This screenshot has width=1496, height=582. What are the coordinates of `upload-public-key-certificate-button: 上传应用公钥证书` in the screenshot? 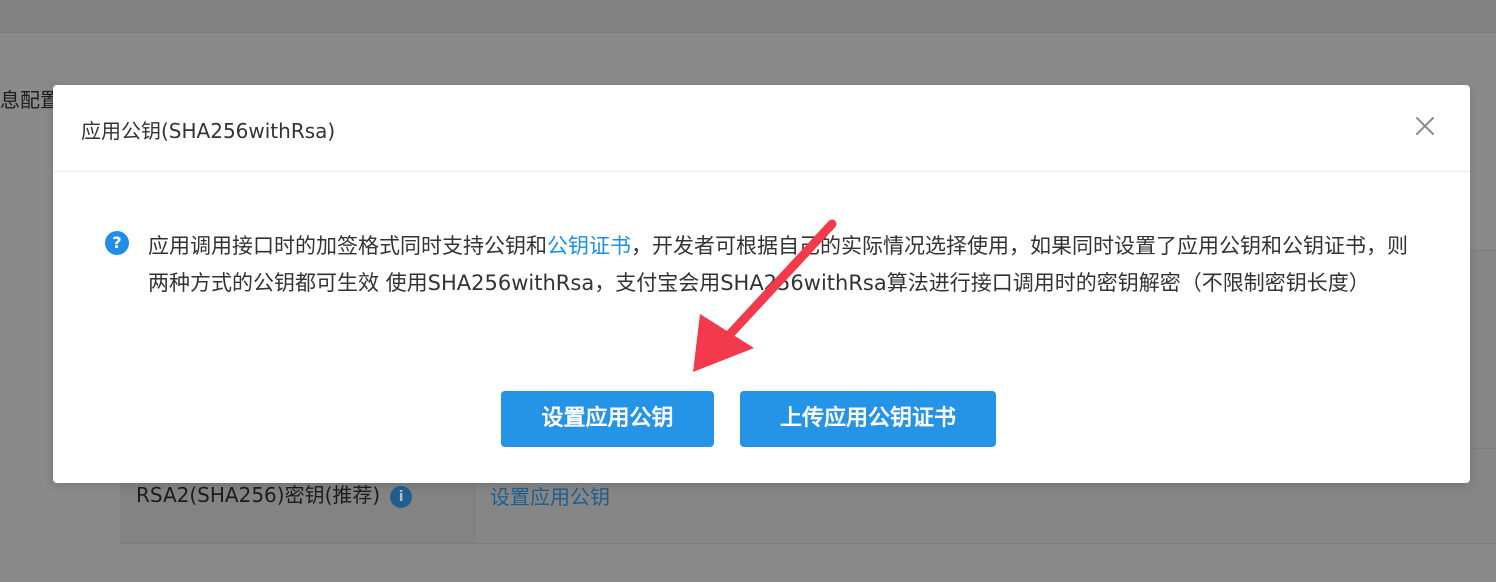 It's located at (868, 419).